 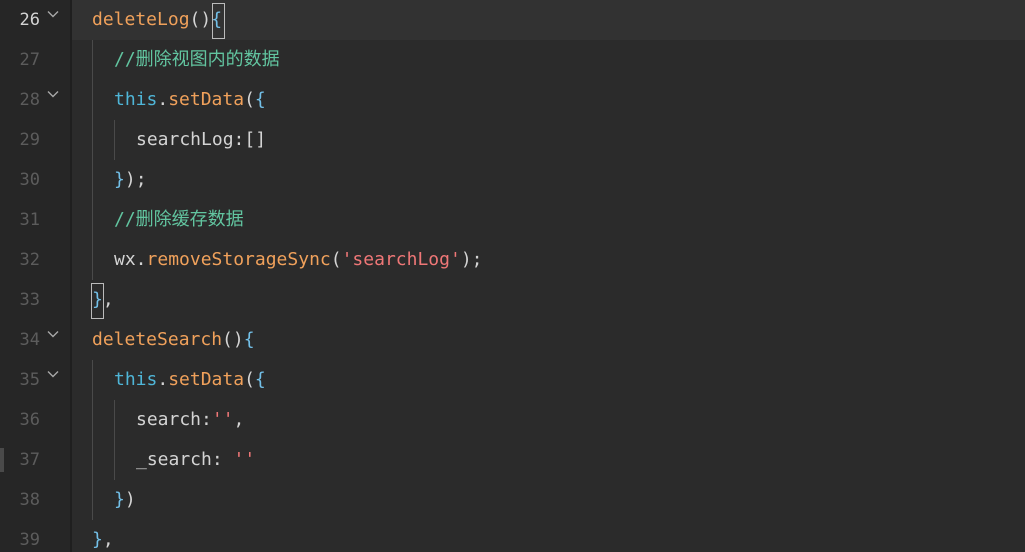 What do you see at coordinates (71, 276) in the screenshot?
I see `gutter-separator` at bounding box center [71, 276].